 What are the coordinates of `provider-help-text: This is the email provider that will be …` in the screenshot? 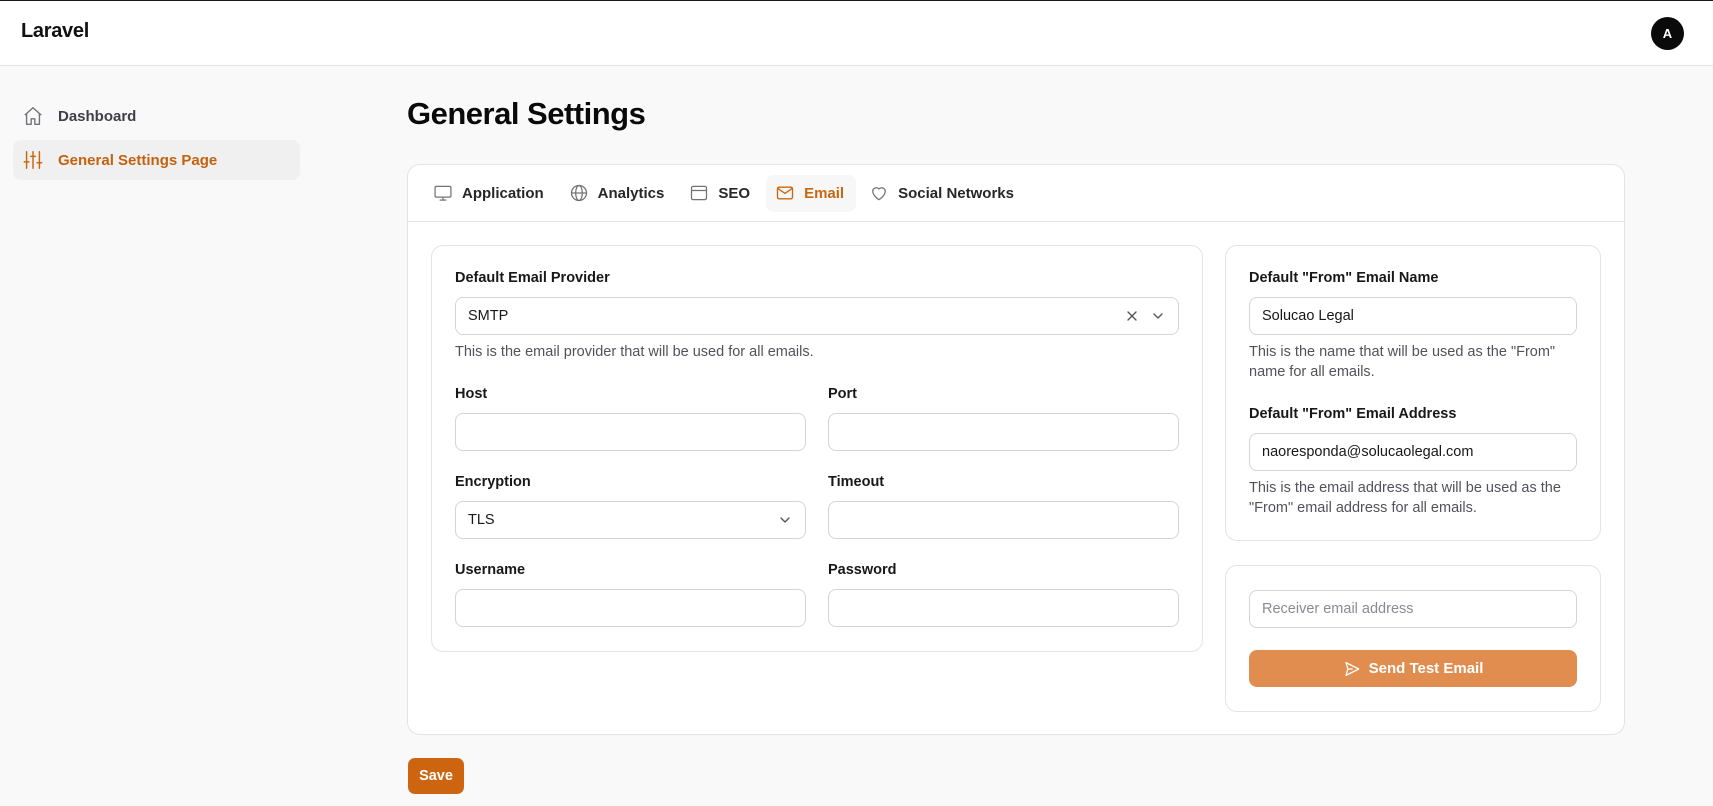 It's located at (634, 352).